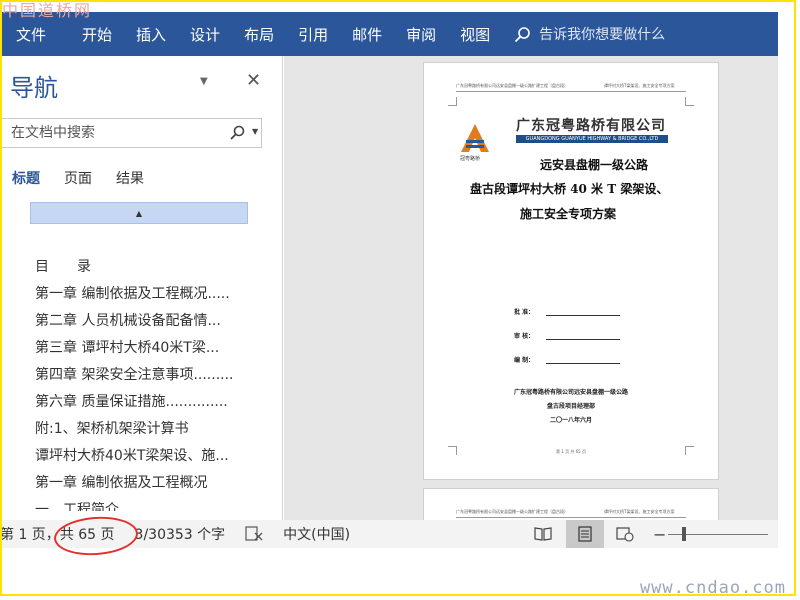  Describe the element at coordinates (570, 420) in the screenshot. I see `issue-date: 二〇一八年六月` at that location.